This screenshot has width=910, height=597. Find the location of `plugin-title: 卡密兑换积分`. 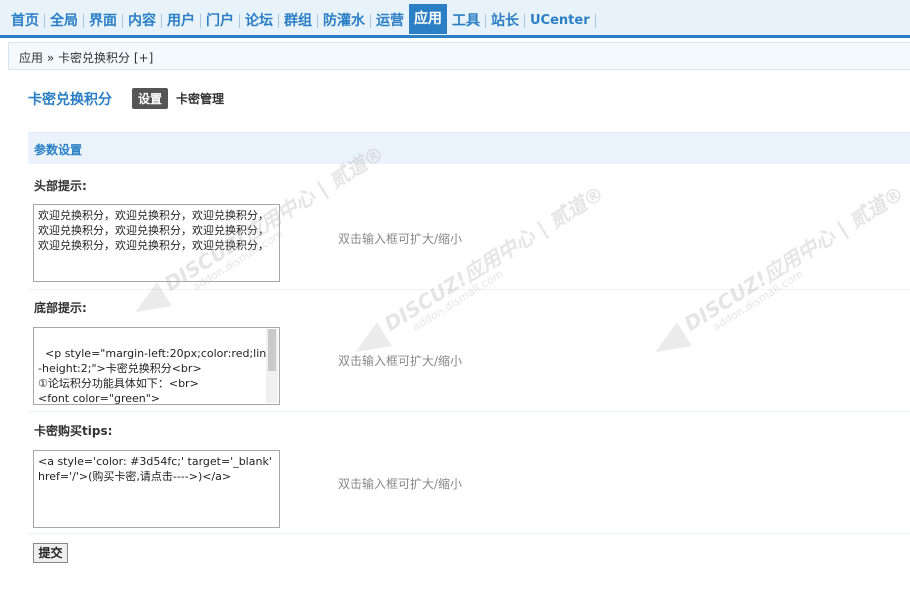

plugin-title: 卡密兑换积分 is located at coordinates (70, 99).